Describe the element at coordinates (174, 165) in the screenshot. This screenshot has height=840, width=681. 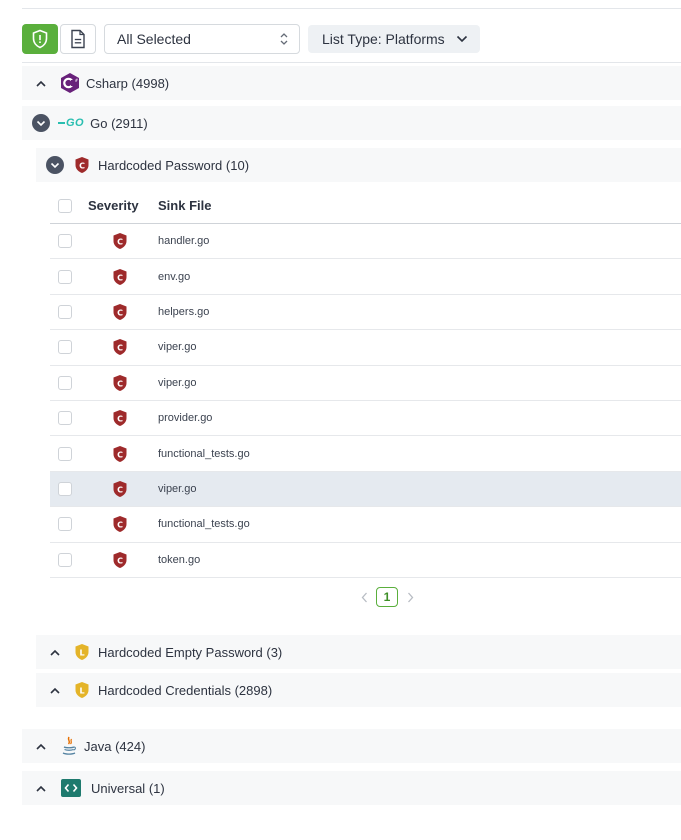
I see `hardcoded-password-label: Hardcoded Password (10)` at that location.